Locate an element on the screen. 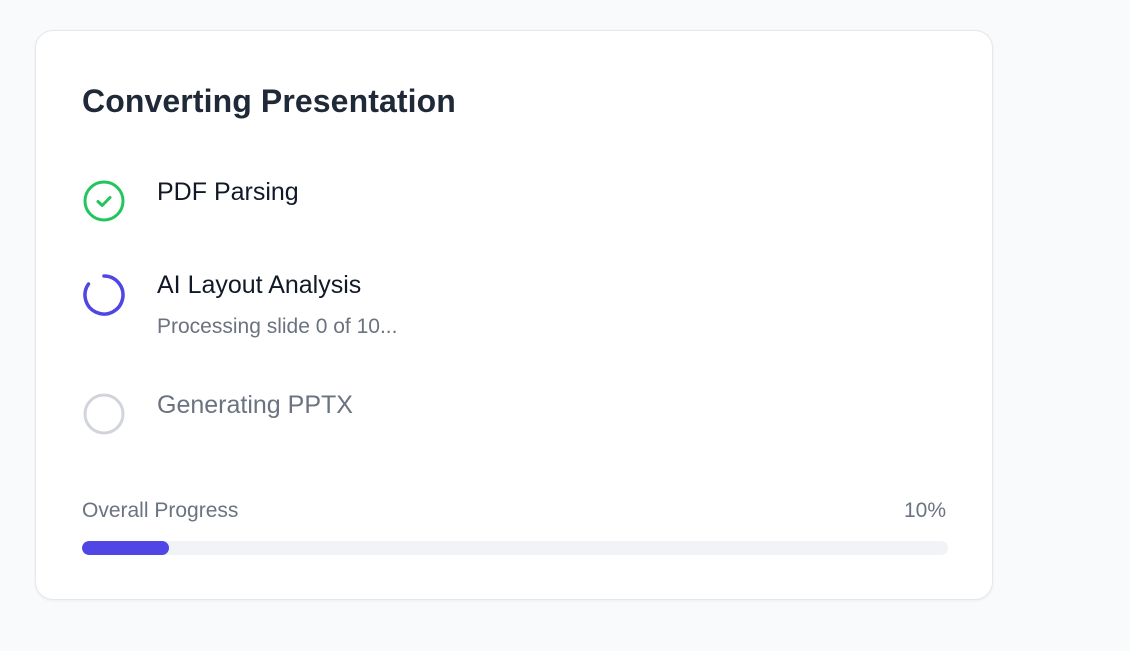  progress-label: Overall Progress is located at coordinates (160, 510).